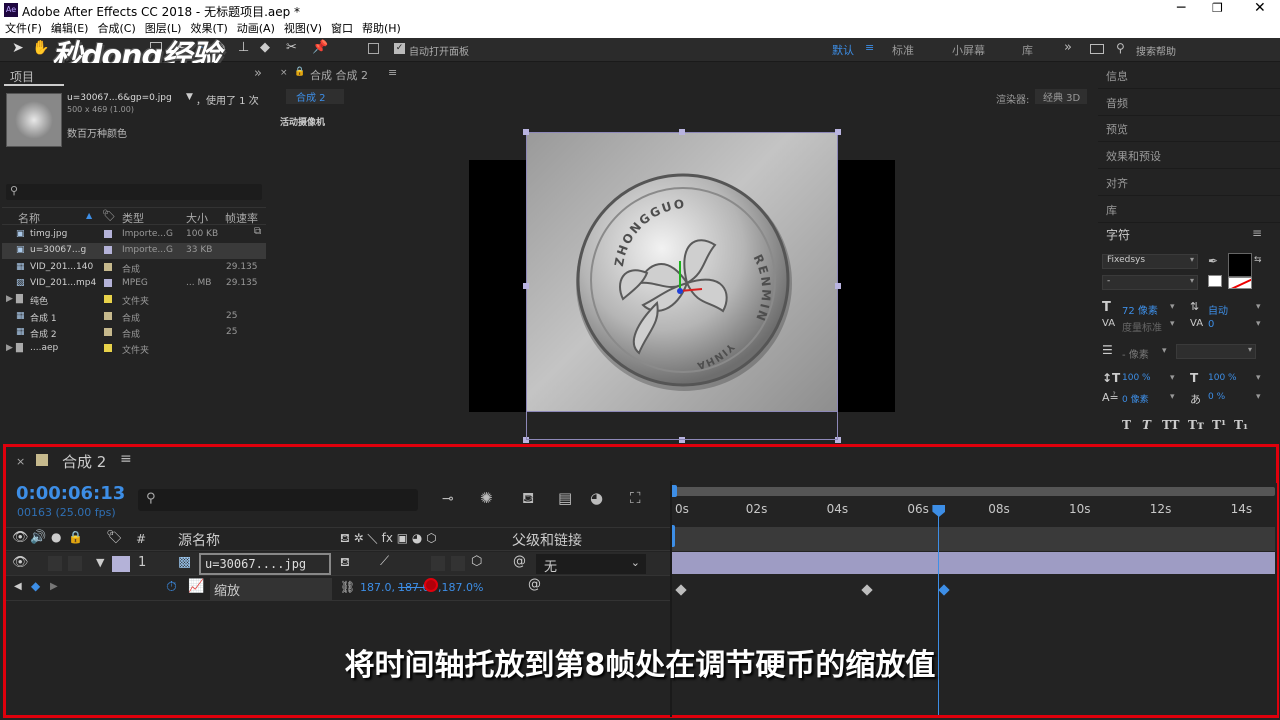 This screenshot has width=1280, height=720. Describe the element at coordinates (241, 218) in the screenshot. I see `col-fps: 帧速率` at that location.